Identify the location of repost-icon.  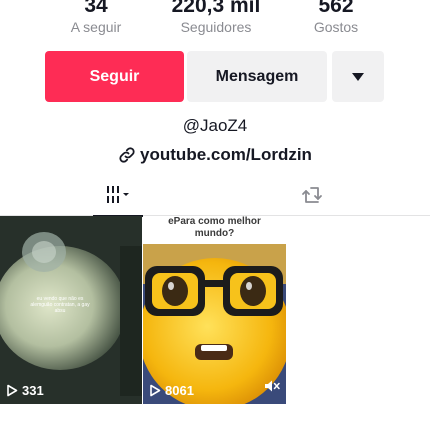
(312, 194).